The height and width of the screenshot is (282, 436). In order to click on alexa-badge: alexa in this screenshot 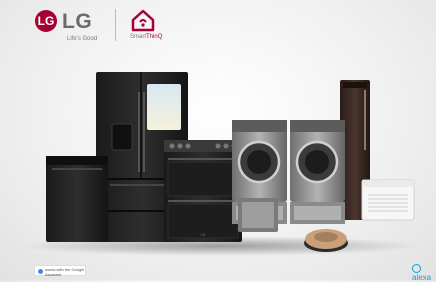, I will do `click(424, 273)`.